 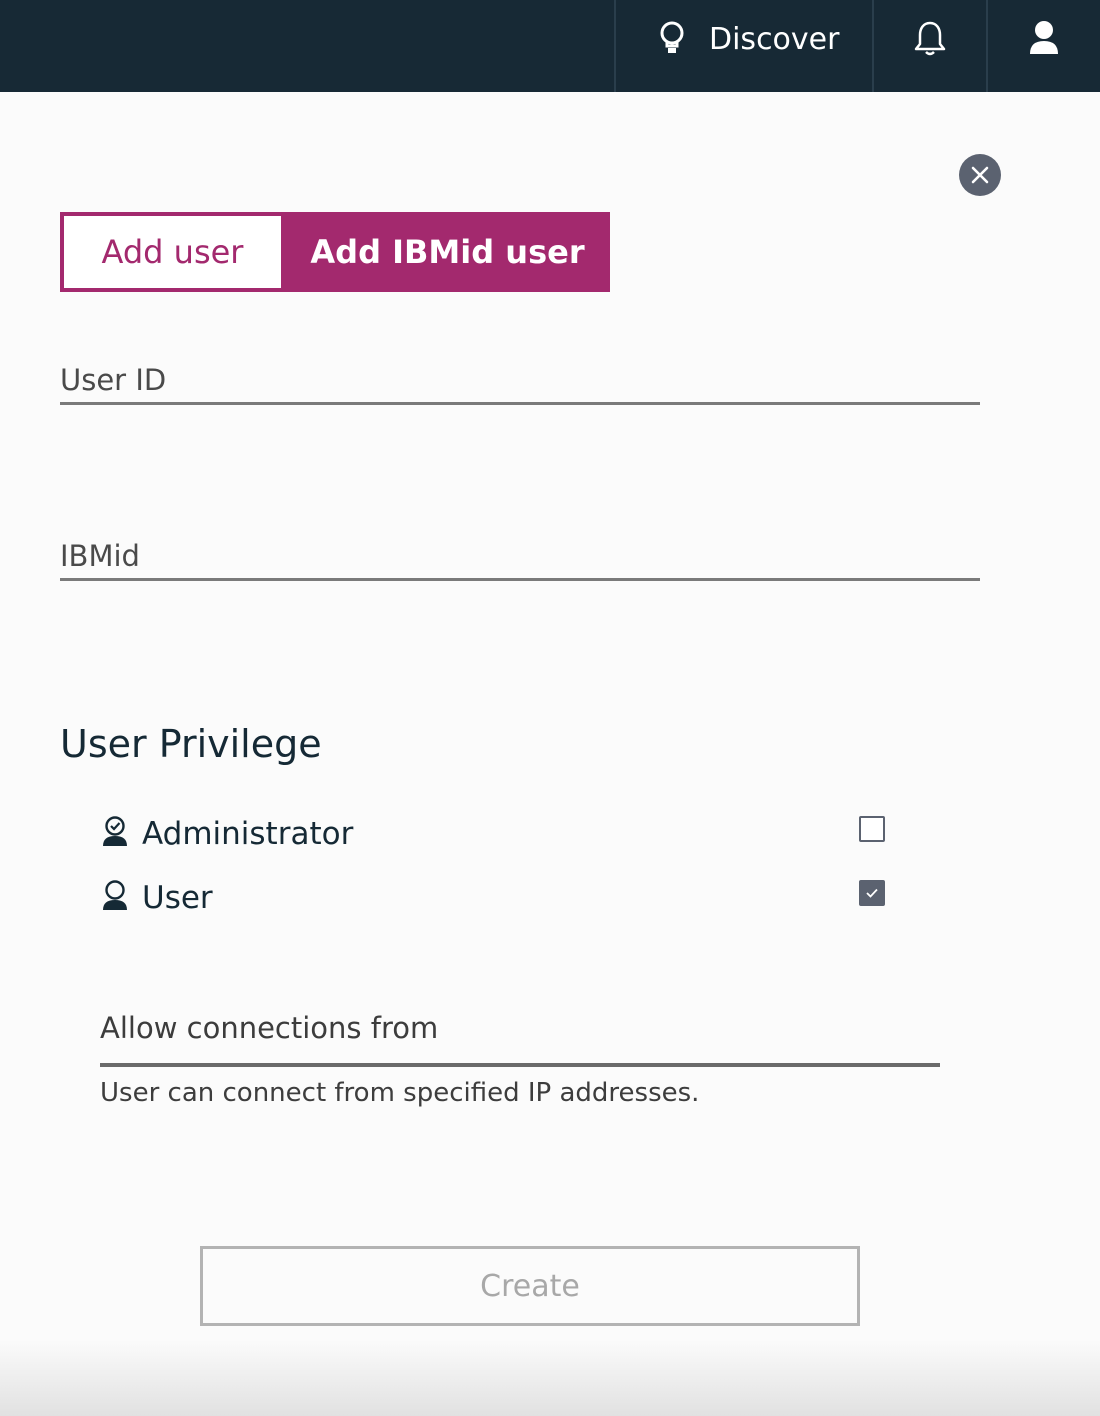 I want to click on notifications-button, so click(x=930, y=46).